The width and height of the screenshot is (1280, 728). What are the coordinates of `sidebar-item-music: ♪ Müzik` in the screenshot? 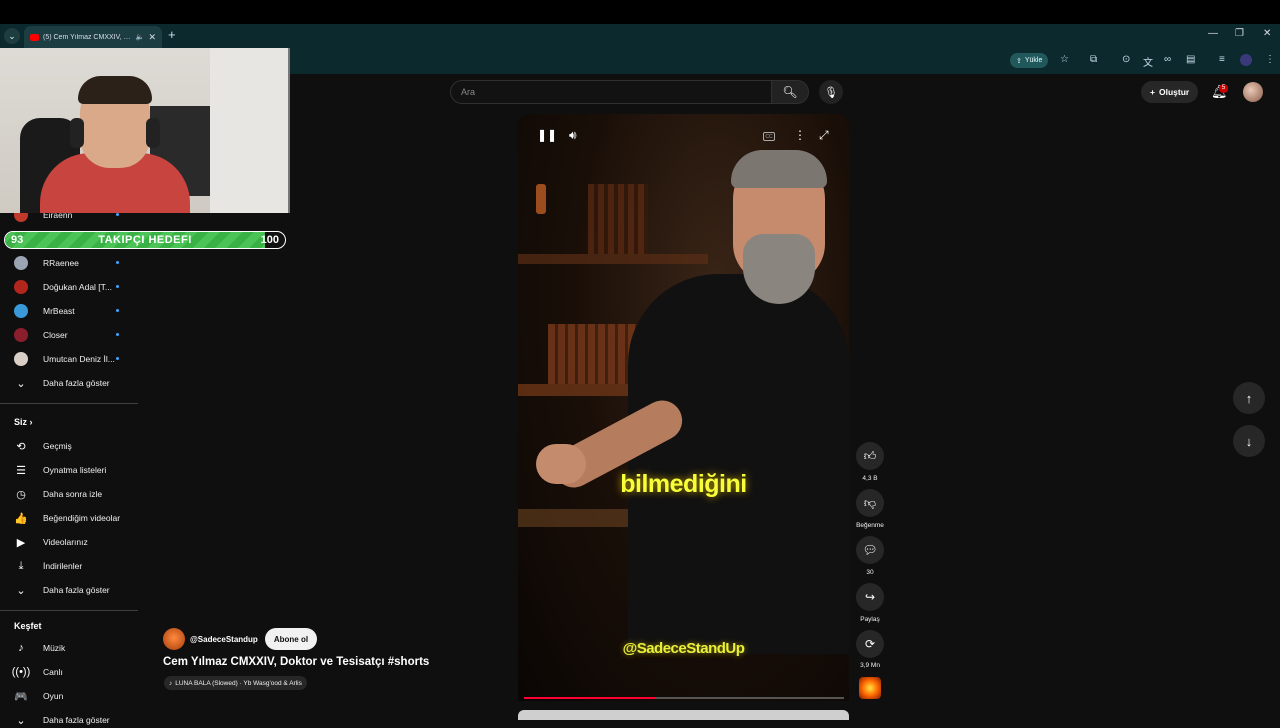 It's located at (39, 648).